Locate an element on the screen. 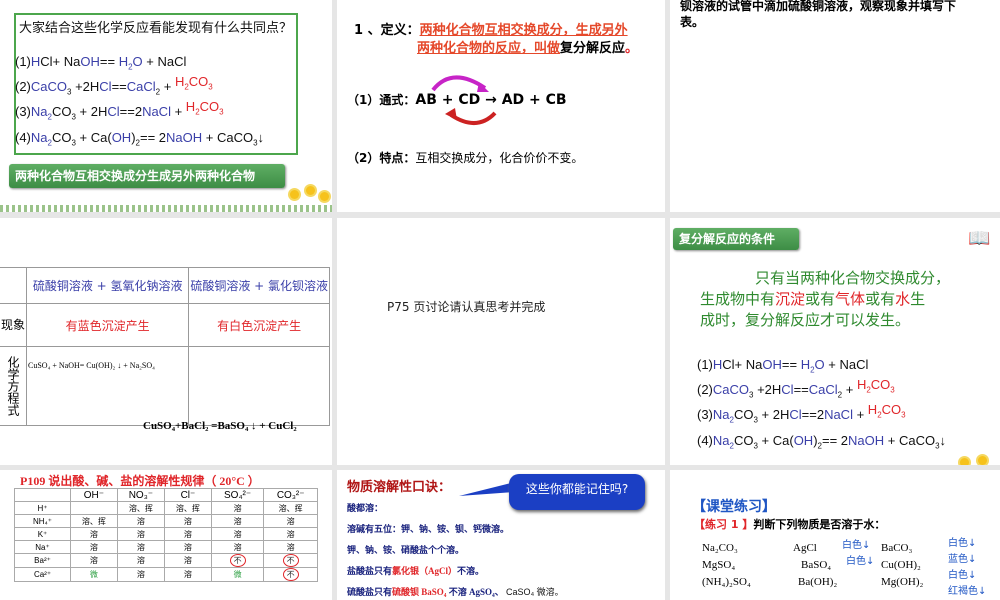 This screenshot has height=600, width=1000. table-row: K⁺ 溶 溶 溶 溶 溶 is located at coordinates (166, 534).